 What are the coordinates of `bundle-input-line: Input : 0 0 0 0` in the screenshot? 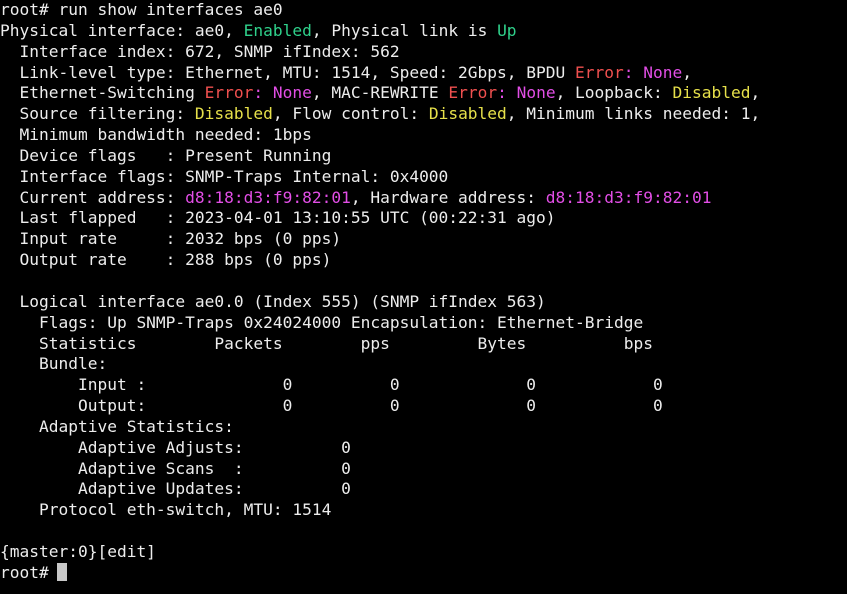 It's located at (423, 385).